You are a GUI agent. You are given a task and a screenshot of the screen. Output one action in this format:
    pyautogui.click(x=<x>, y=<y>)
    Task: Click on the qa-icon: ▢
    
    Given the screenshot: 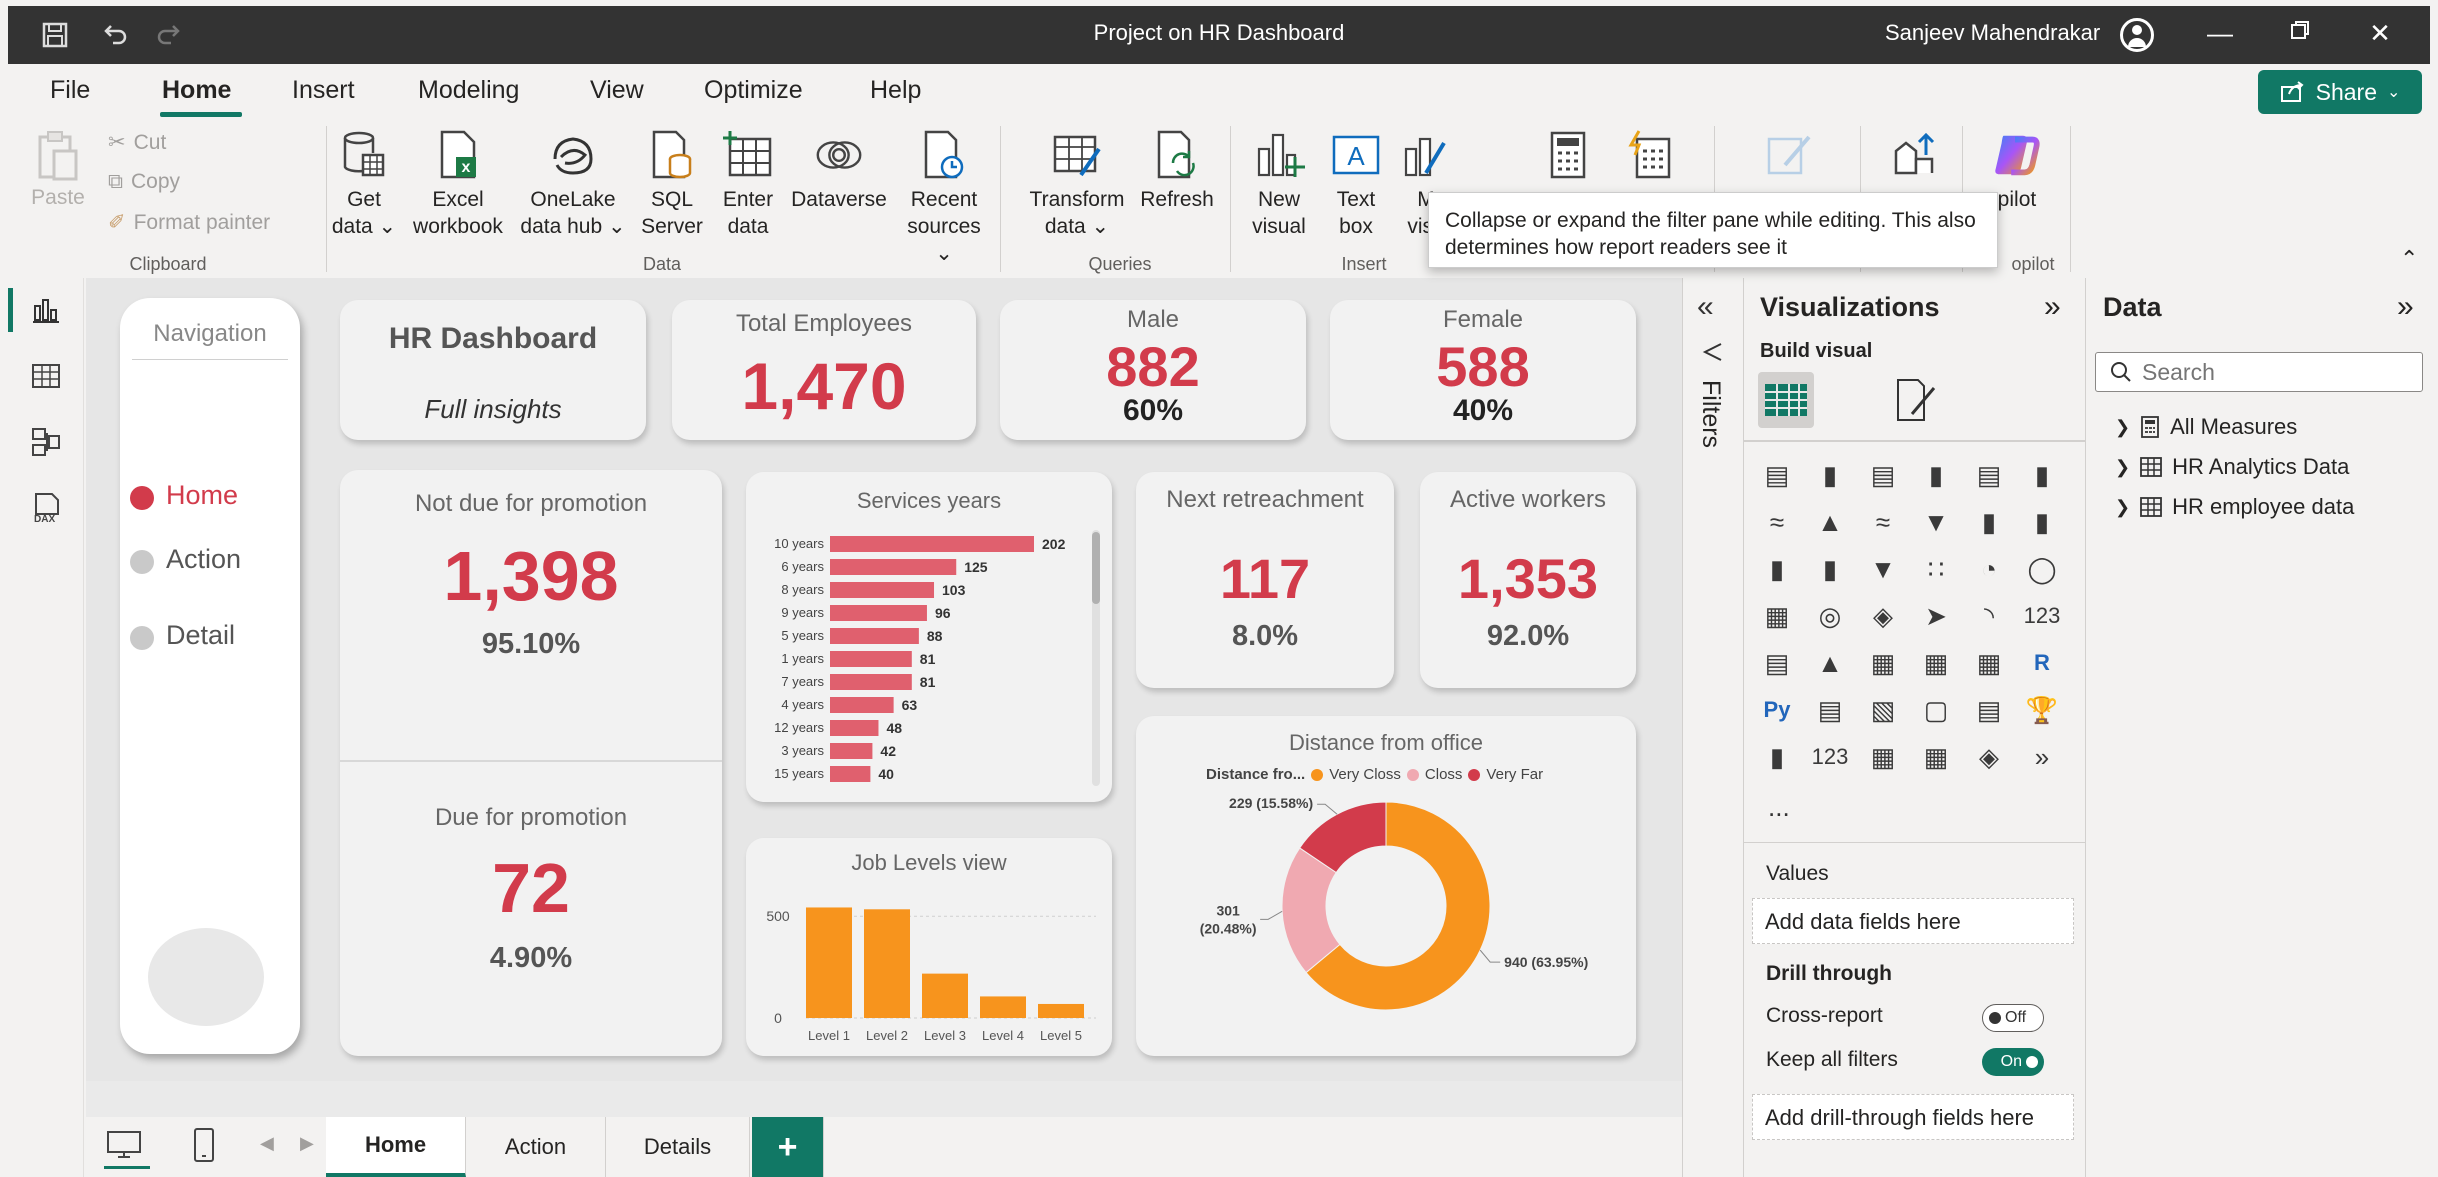 What is the action you would take?
    pyautogui.click(x=1936, y=710)
    